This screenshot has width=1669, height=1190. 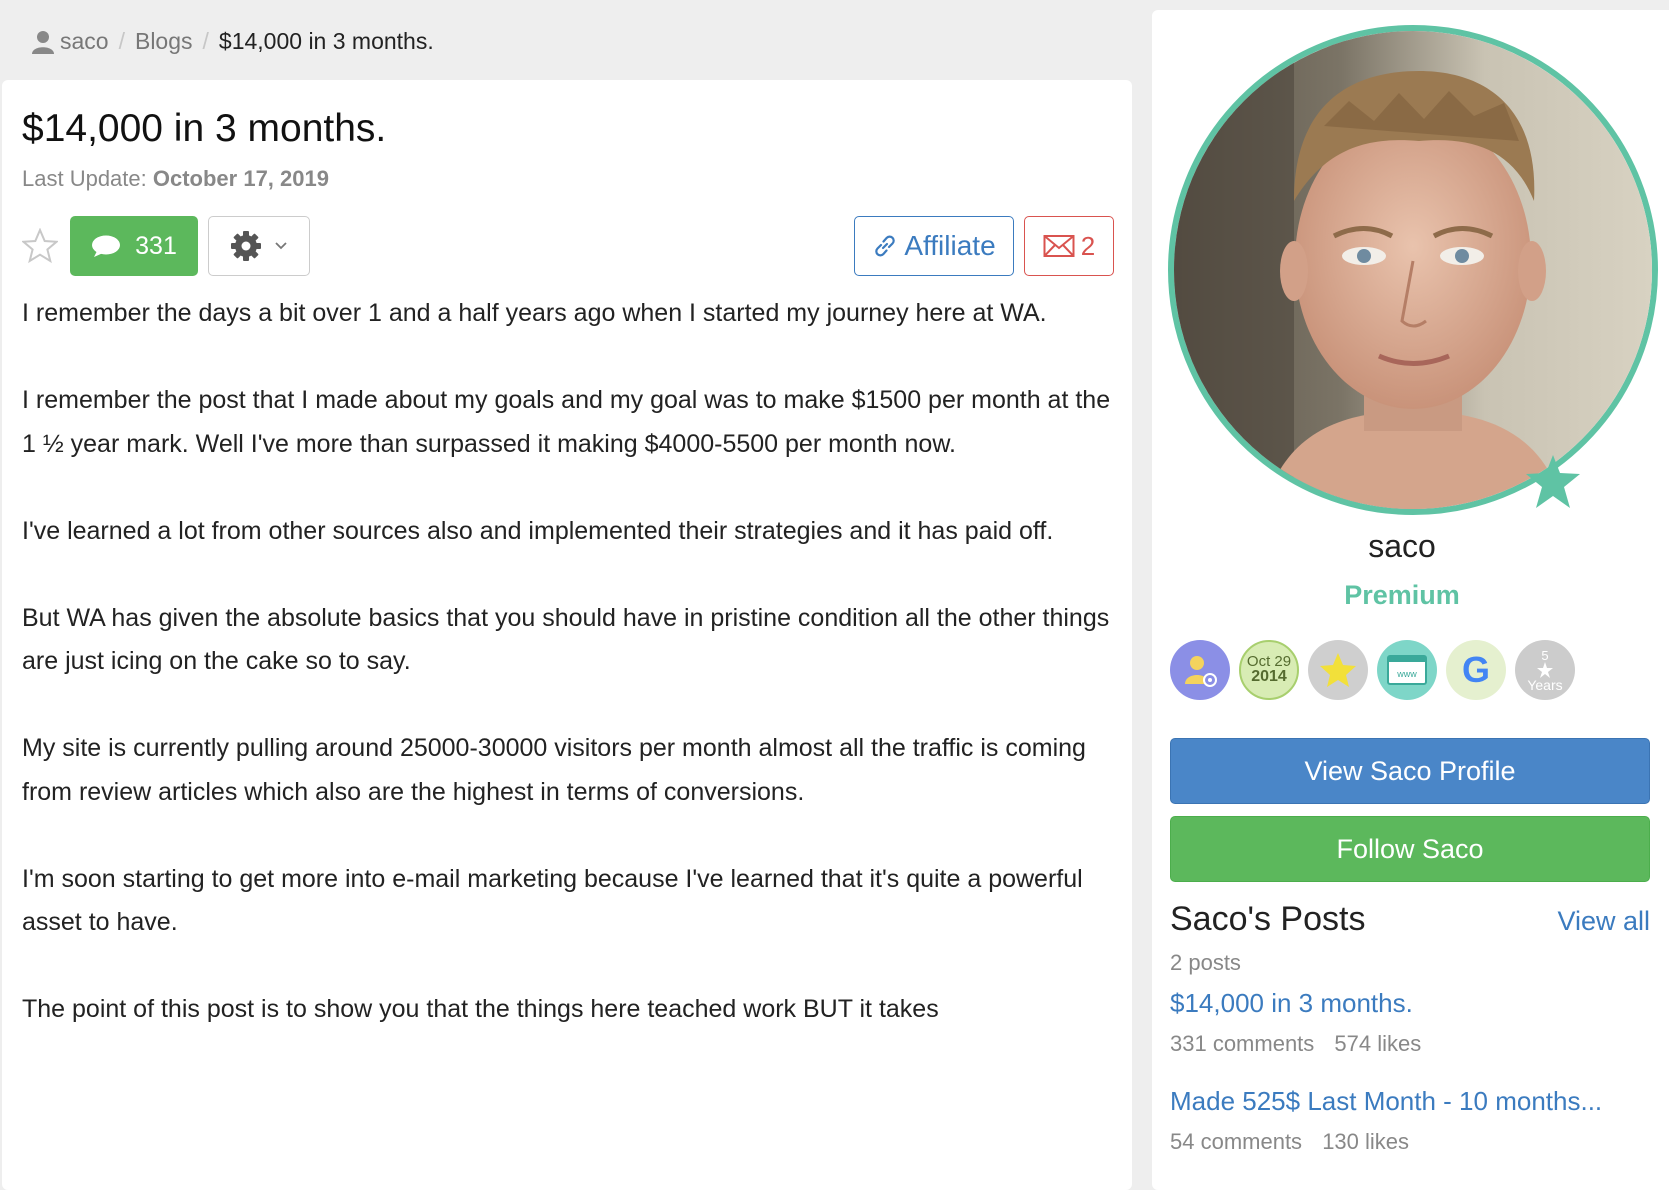 I want to click on avatar, so click(x=1413, y=270).